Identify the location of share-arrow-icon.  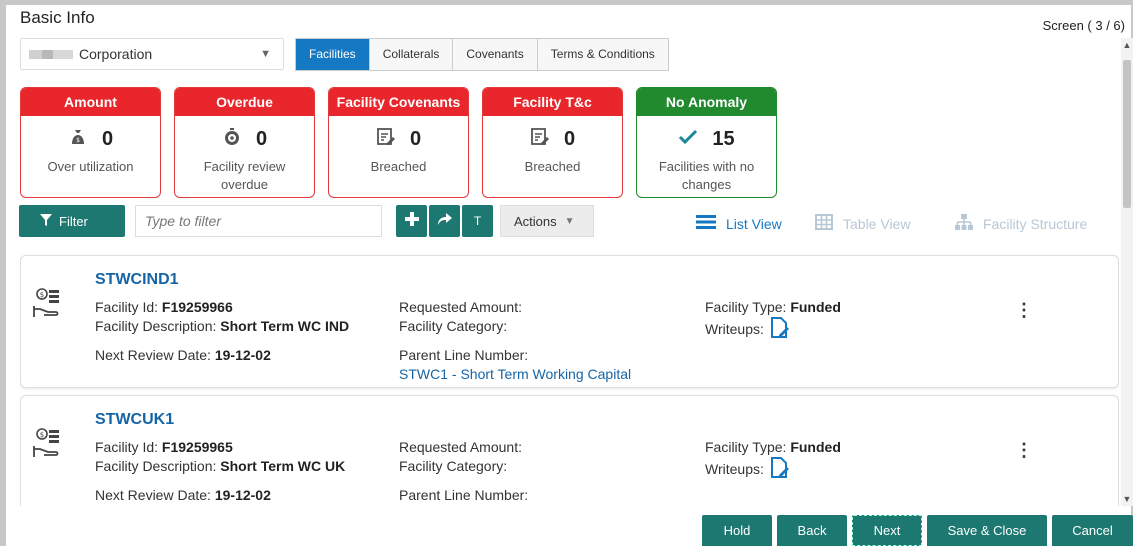
(445, 221).